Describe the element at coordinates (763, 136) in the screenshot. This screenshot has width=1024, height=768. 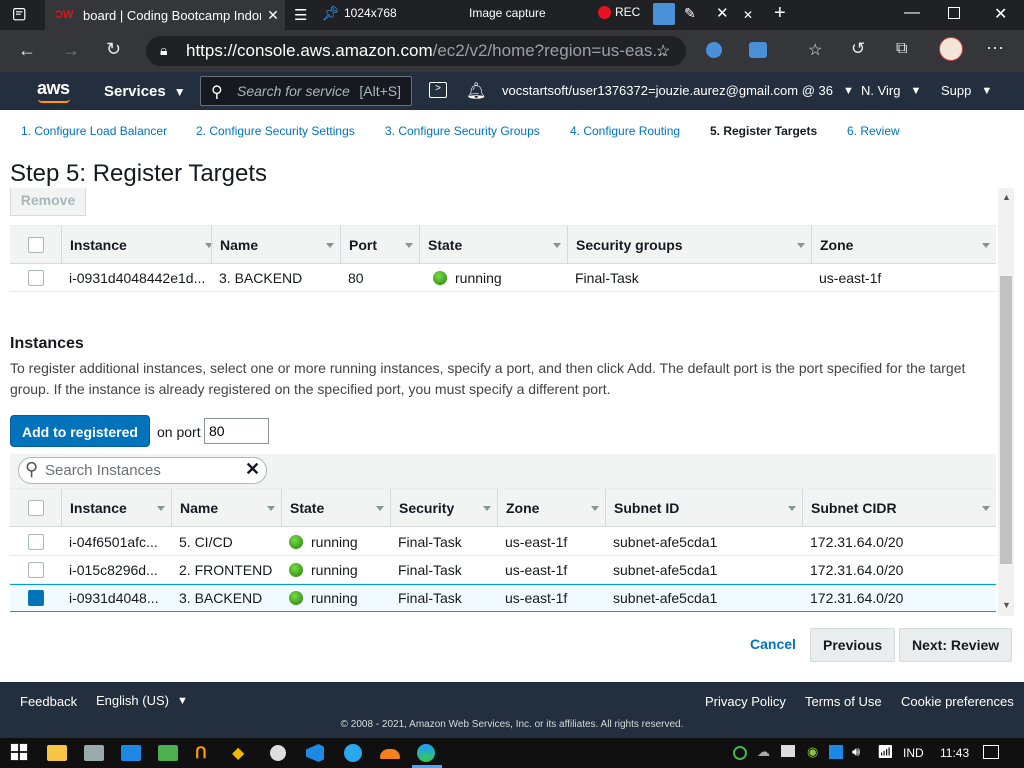
I see `step-5-link: 5. Register Targets` at that location.